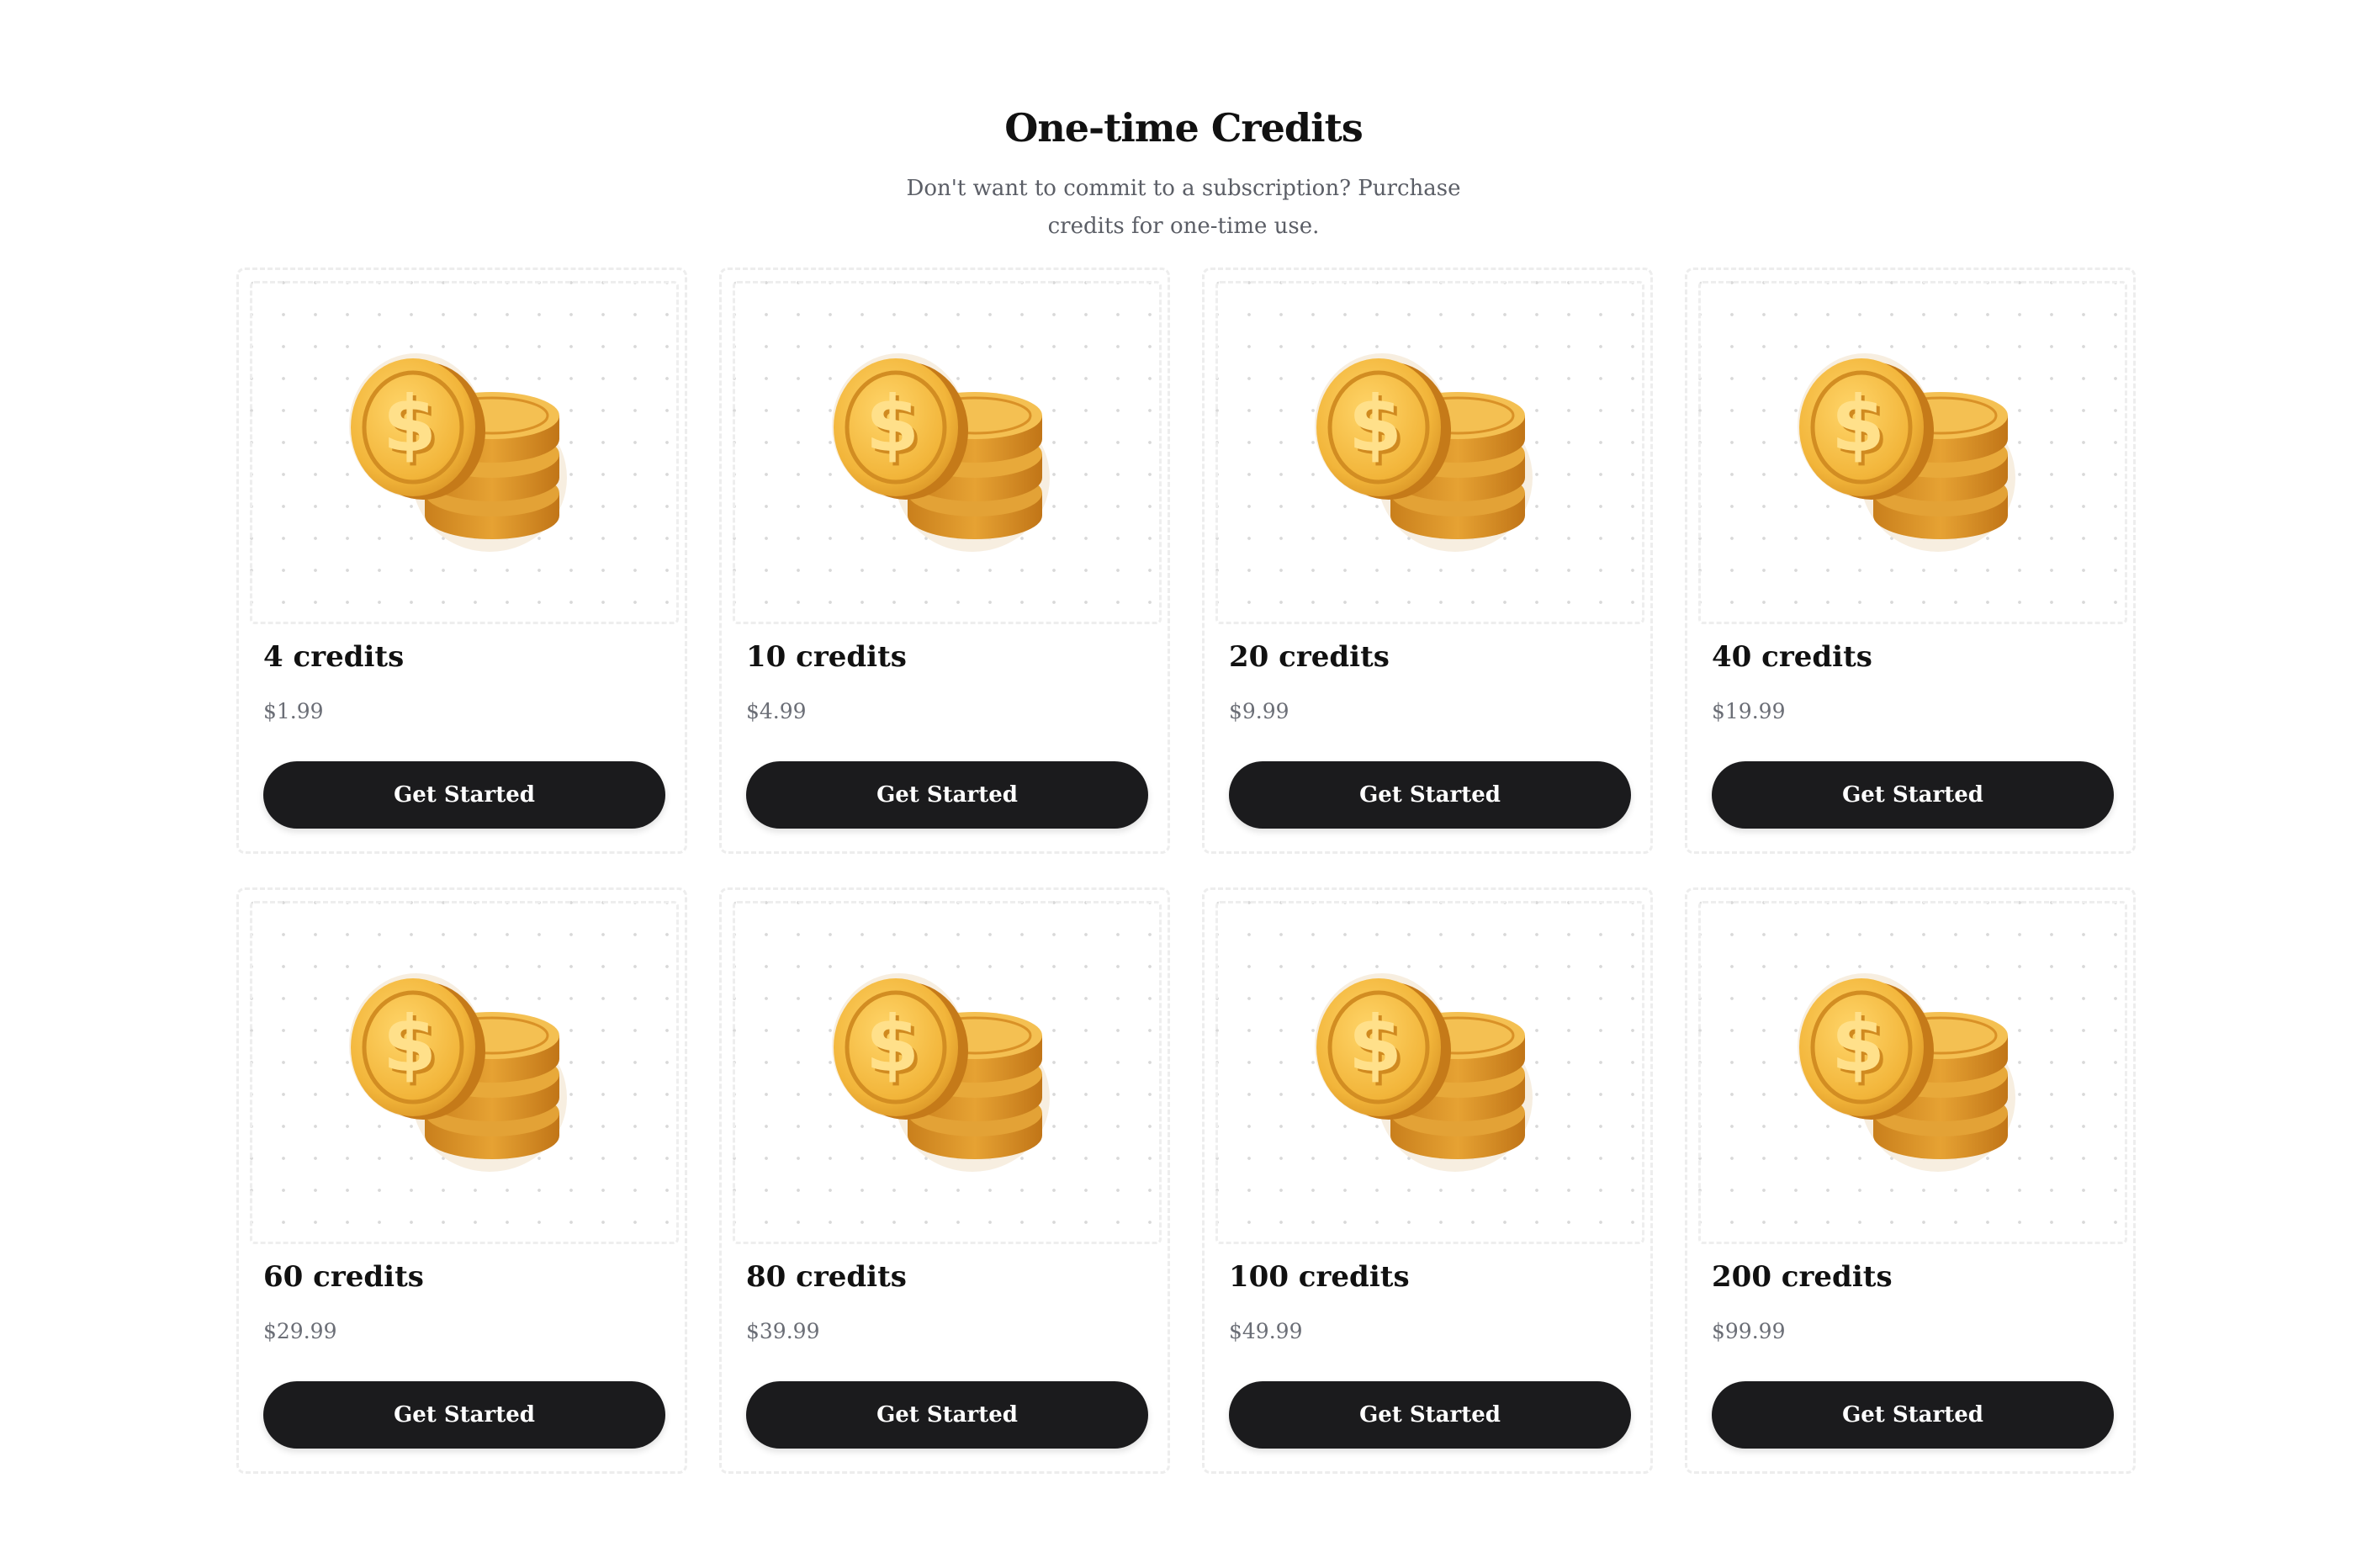 The height and width of the screenshot is (1568, 2367). I want to click on page-title: One-time Credits, so click(1183, 128).